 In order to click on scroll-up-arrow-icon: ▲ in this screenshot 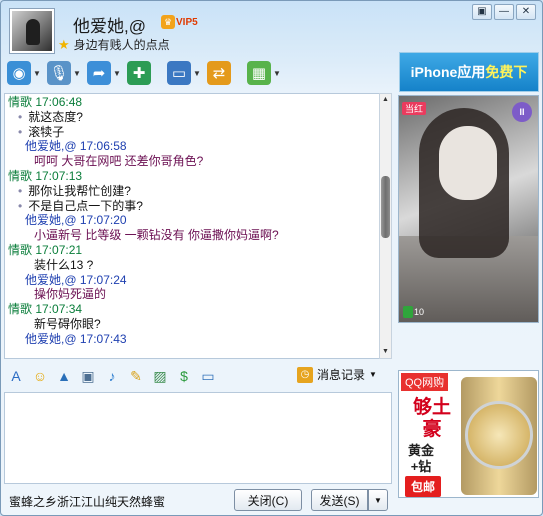, I will do `click(385, 100)`.